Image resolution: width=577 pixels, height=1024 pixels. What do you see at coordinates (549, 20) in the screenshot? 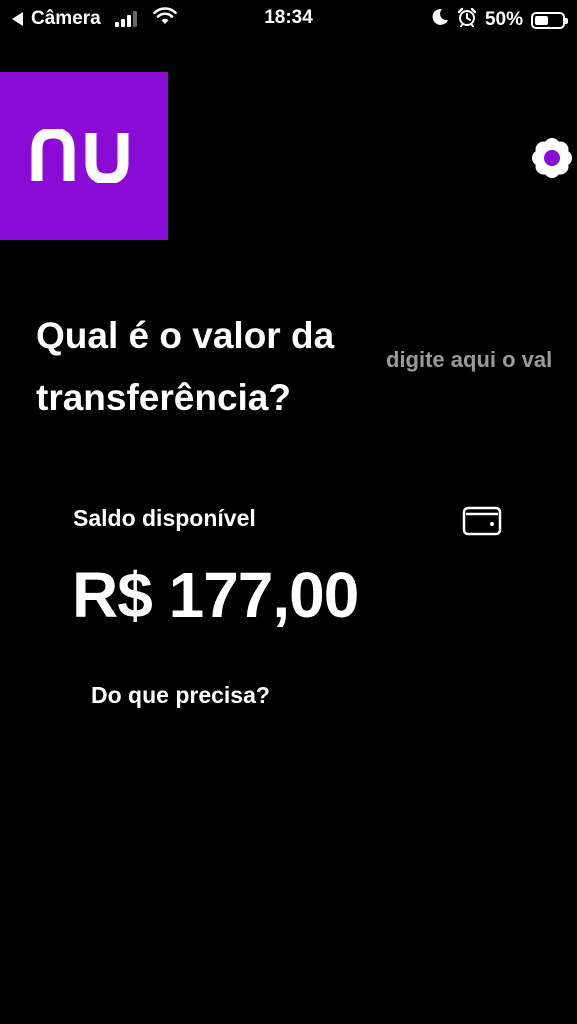
I see `battery-icon` at bounding box center [549, 20].